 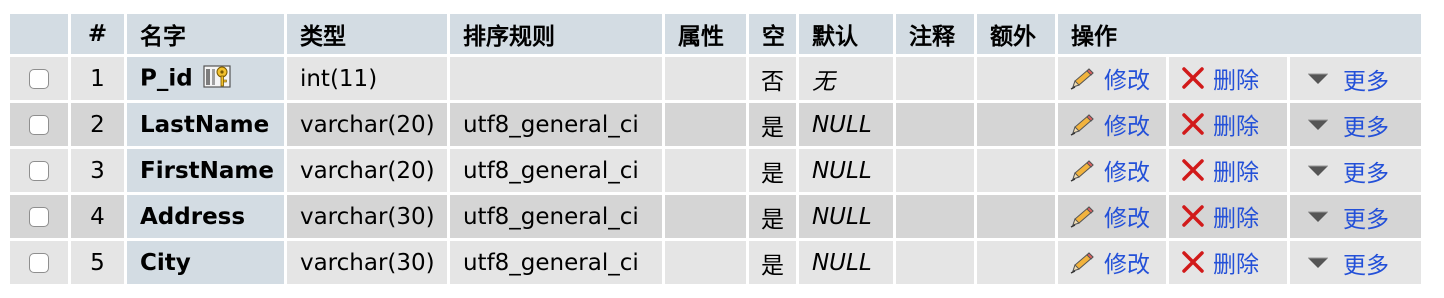 What do you see at coordinates (39, 34) in the screenshot?
I see `header-select` at bounding box center [39, 34].